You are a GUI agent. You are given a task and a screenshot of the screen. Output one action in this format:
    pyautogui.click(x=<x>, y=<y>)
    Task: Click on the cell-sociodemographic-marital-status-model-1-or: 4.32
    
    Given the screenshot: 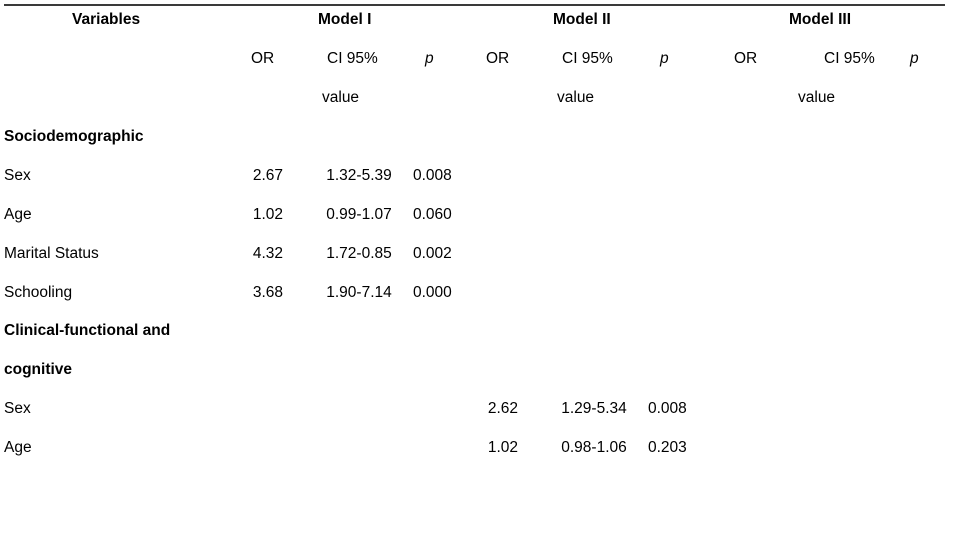 What is the action you would take?
    pyautogui.click(x=267, y=253)
    